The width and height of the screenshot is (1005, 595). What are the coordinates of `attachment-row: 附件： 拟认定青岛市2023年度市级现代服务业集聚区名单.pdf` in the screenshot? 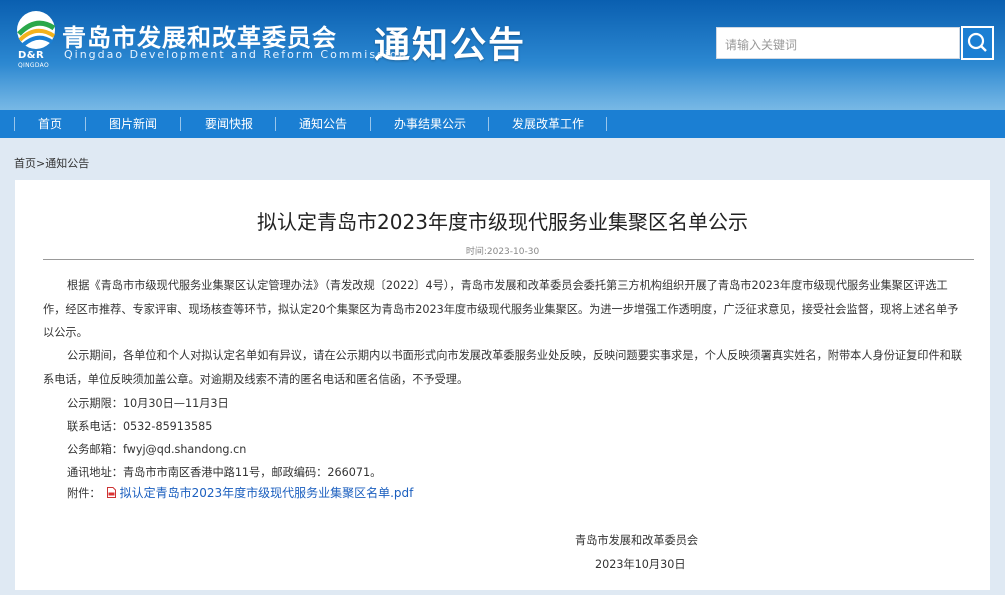 It's located at (240, 492).